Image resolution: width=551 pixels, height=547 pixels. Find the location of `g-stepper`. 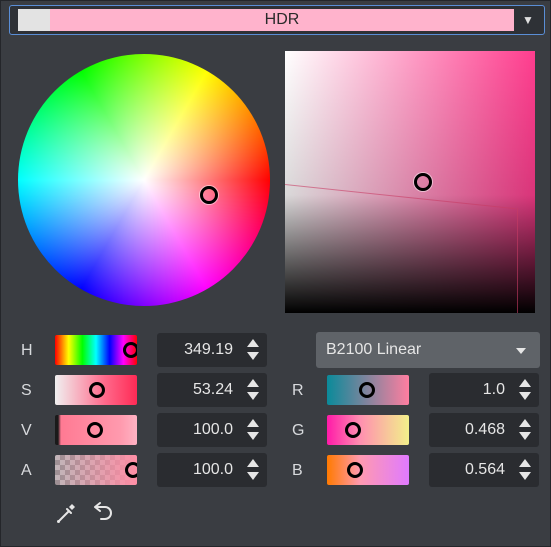

g-stepper is located at coordinates (526, 430).